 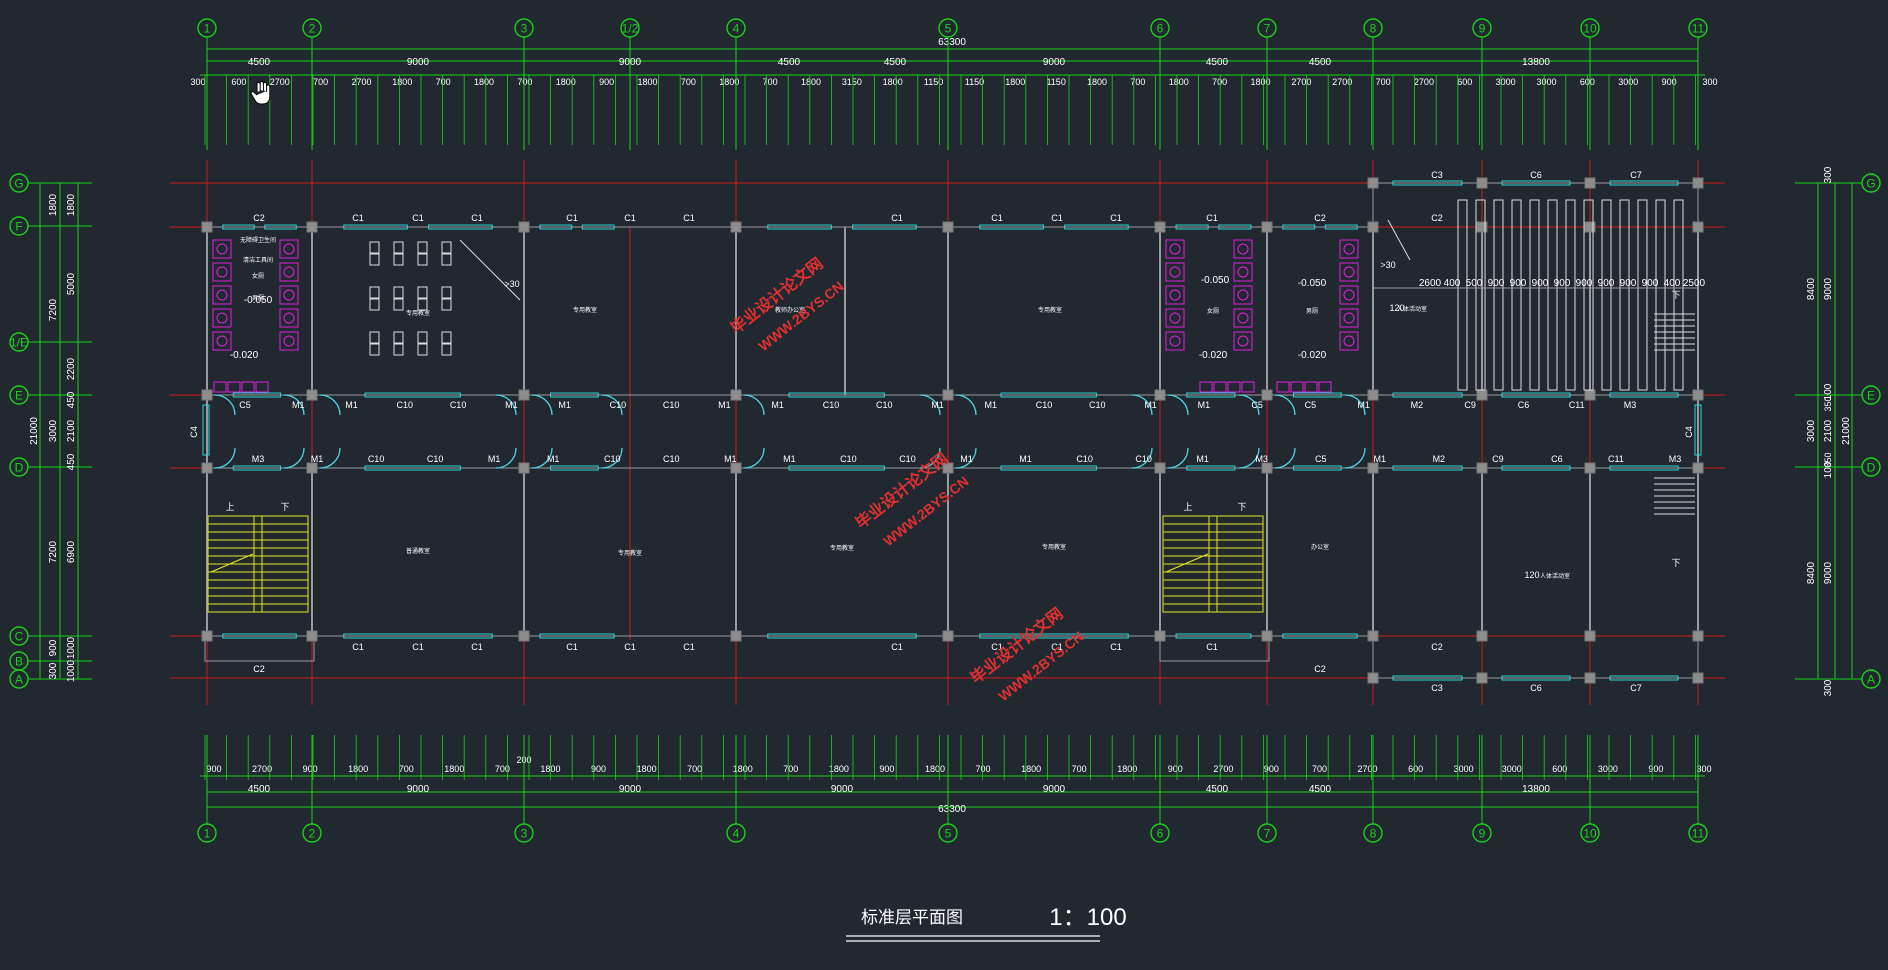 What do you see at coordinates (1811, 572) in the screenshot?
I see `right-part-dim-2: 8400` at bounding box center [1811, 572].